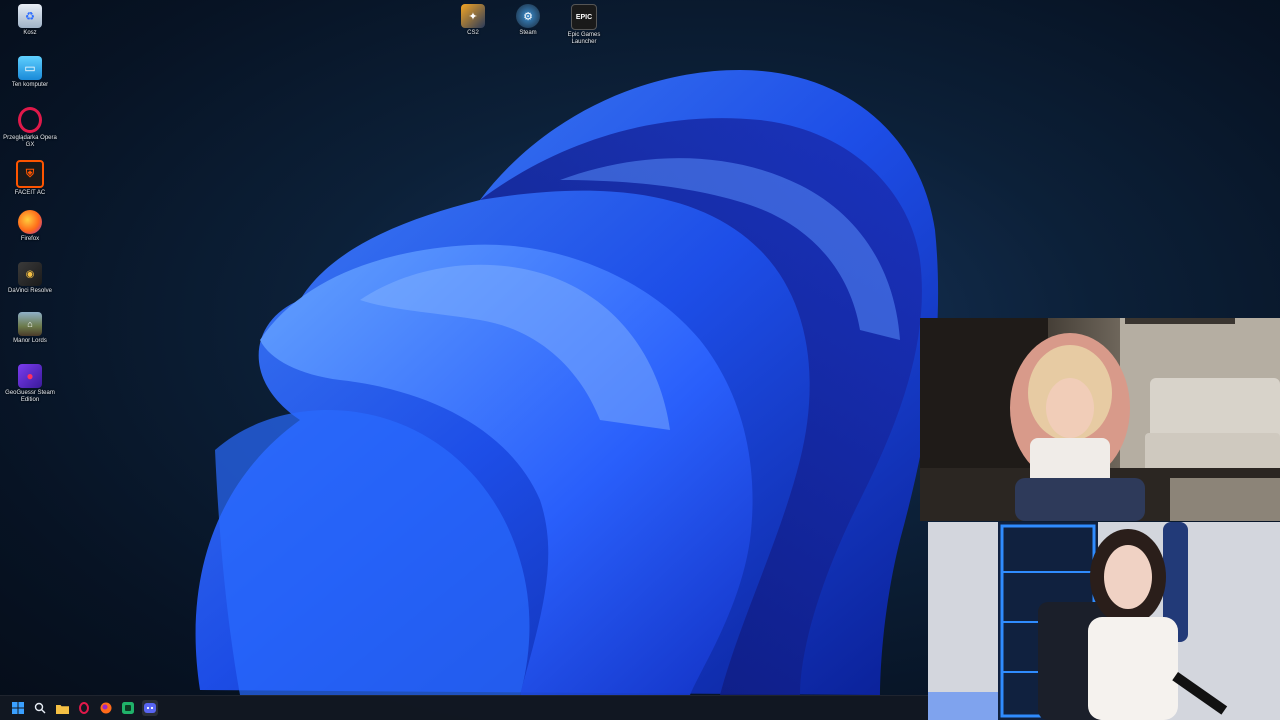 The height and width of the screenshot is (720, 1280). I want to click on epic-games-icon: EPIC, so click(584, 17).